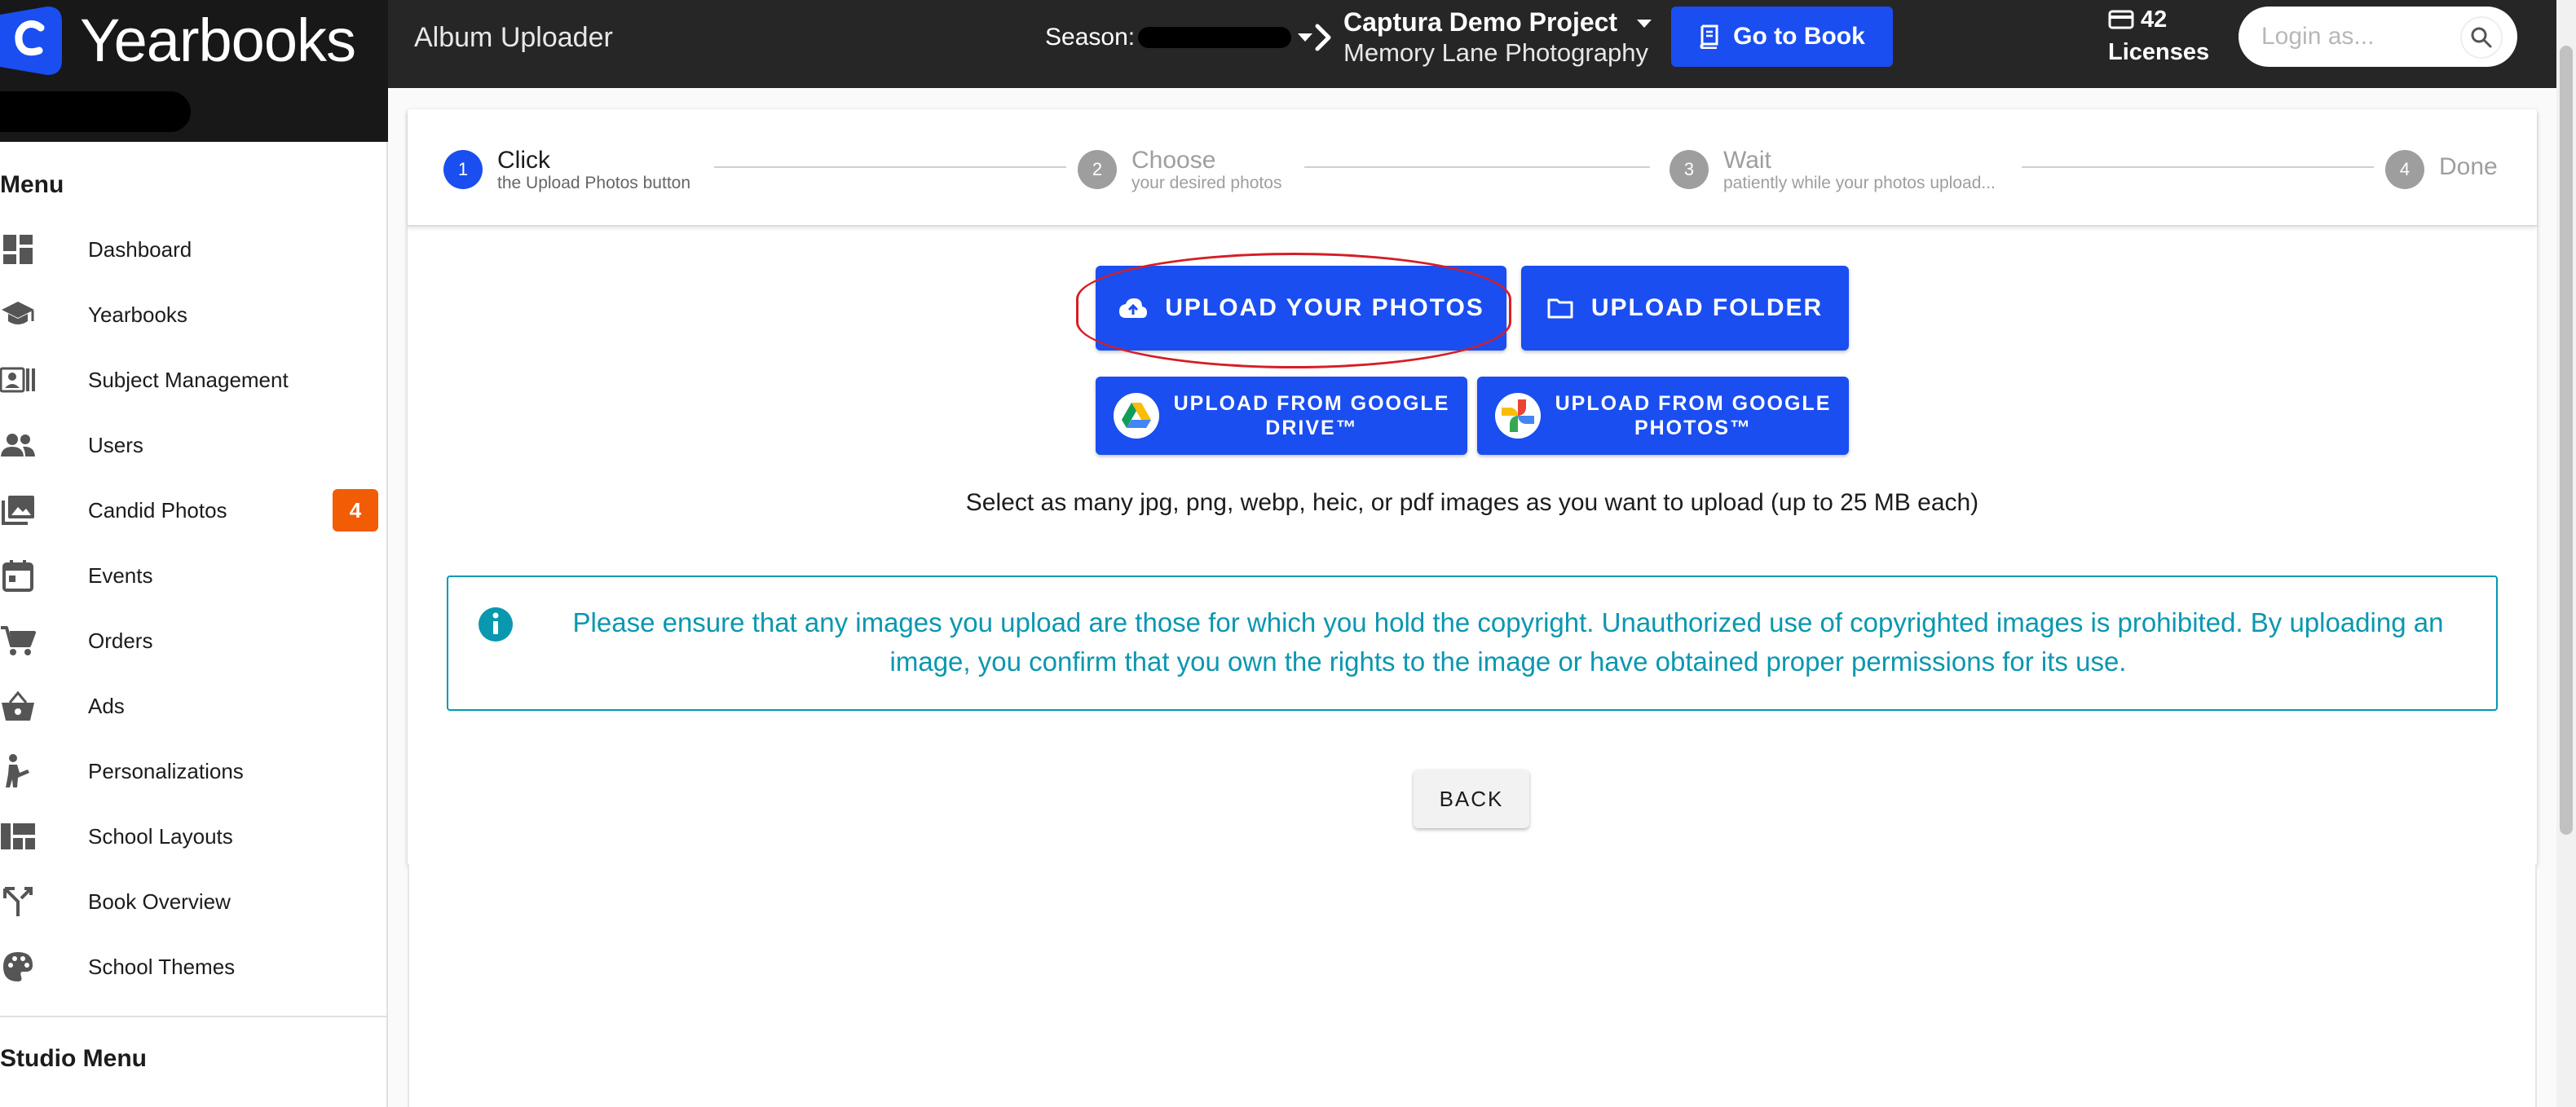 This screenshot has width=2576, height=1107. Describe the element at coordinates (1324, 307) in the screenshot. I see `upload-photos-label: UPLOAD YOUR PHOTOS` at that location.